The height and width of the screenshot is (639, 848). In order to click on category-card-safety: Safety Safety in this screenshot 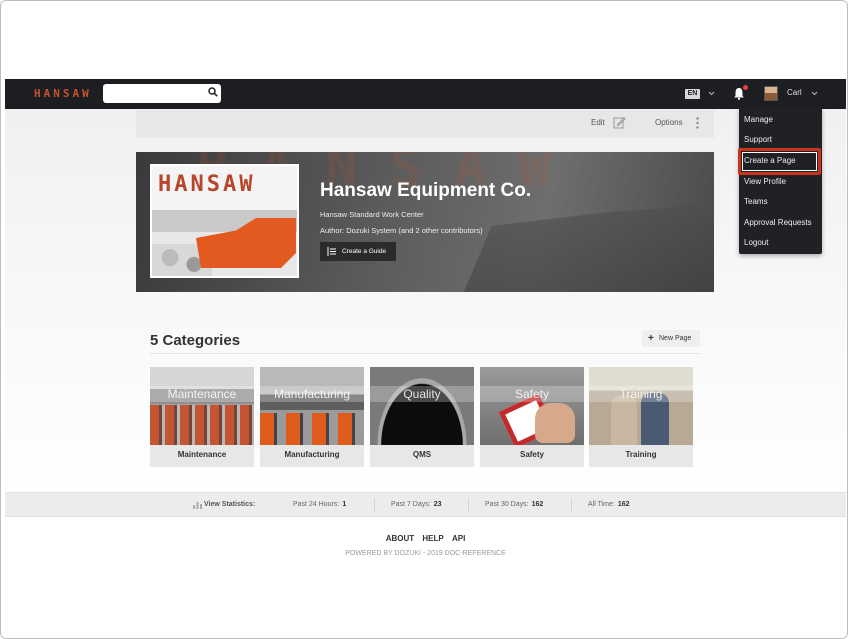, I will do `click(532, 417)`.